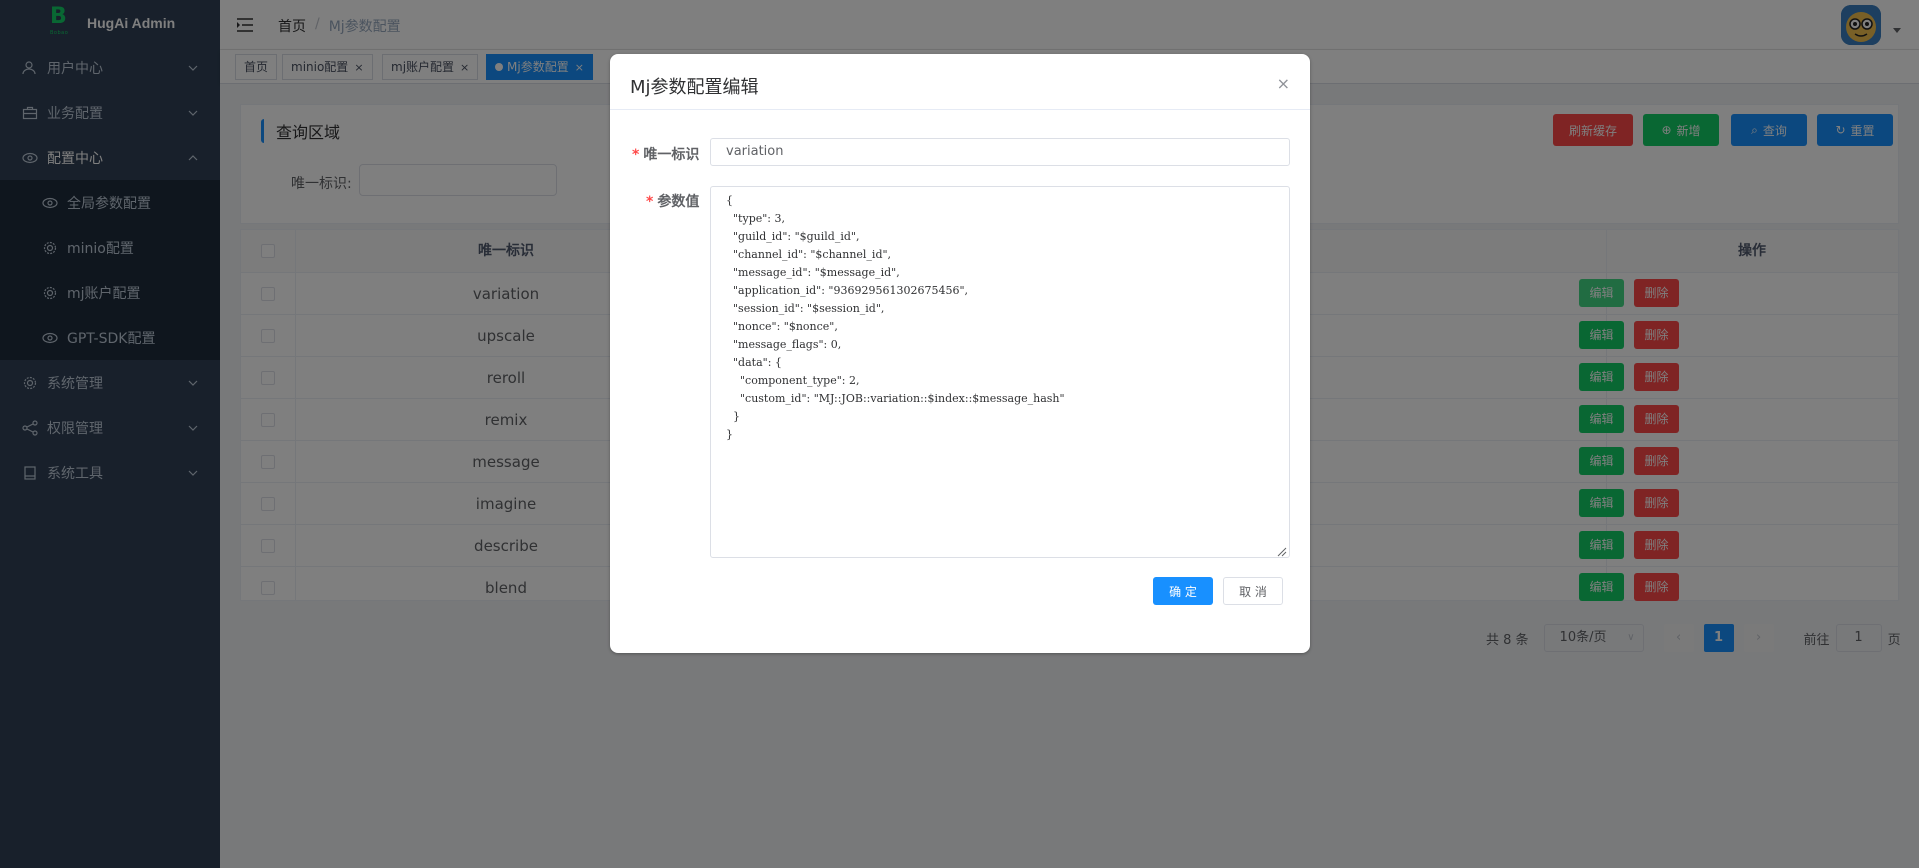  Describe the element at coordinates (1000, 152) in the screenshot. I see `id-field: variation` at that location.